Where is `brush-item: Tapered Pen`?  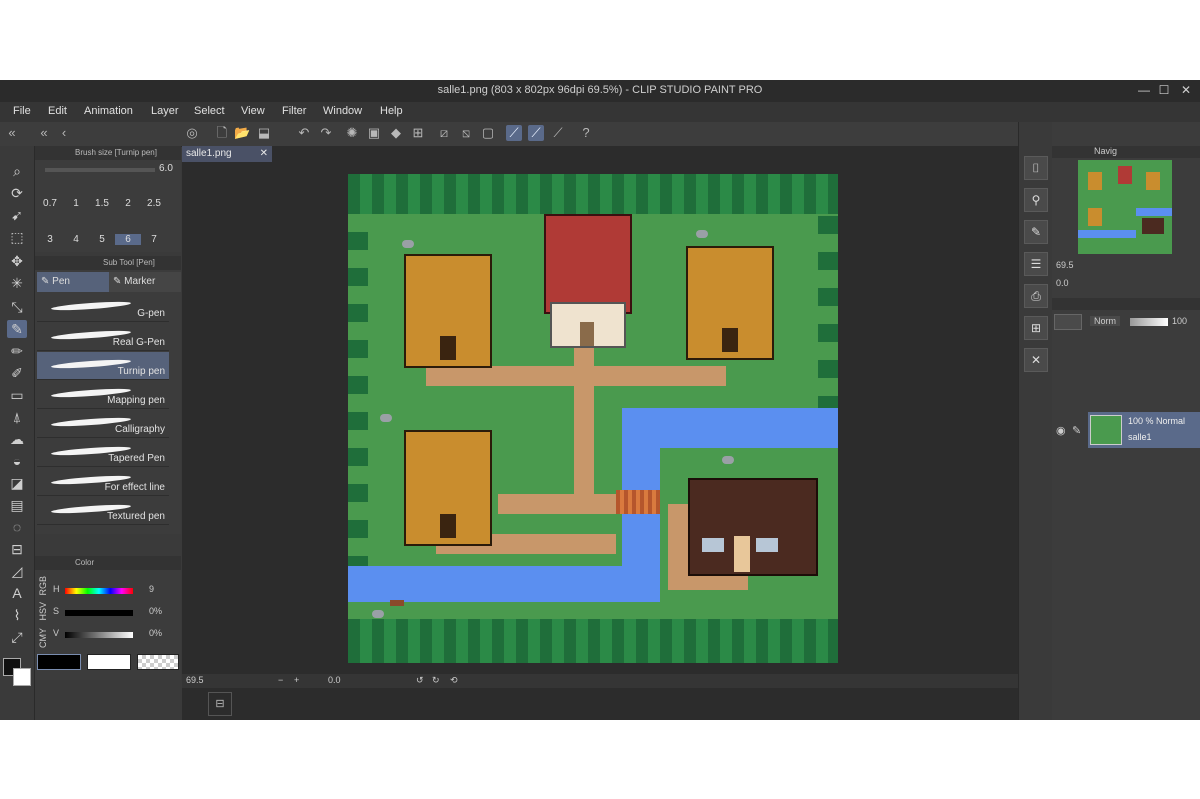
brush-item: Tapered Pen is located at coordinates (103, 453).